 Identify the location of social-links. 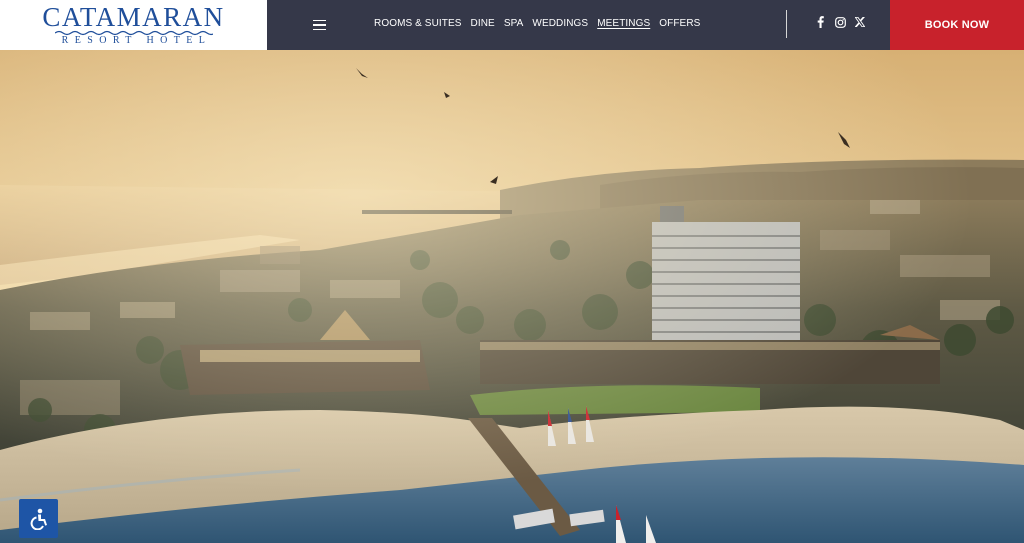
(840, 22).